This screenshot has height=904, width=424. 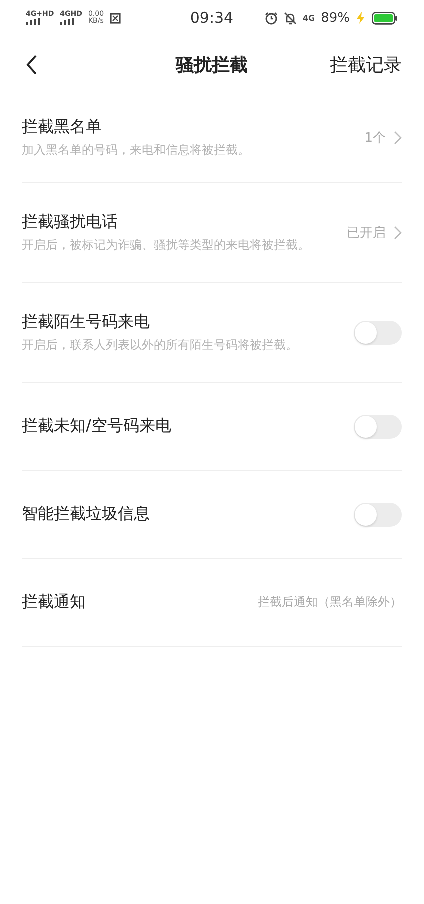 I want to click on setting-title: 拦截通知, so click(x=54, y=602).